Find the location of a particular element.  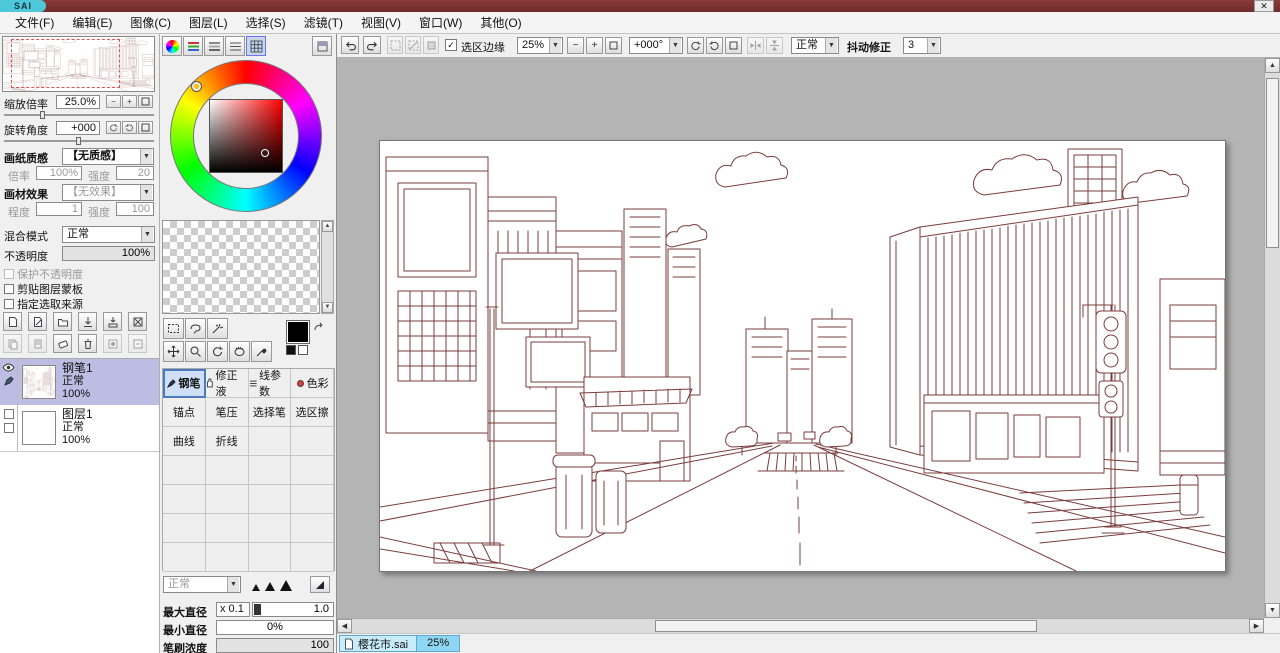

tool-pen: 钢笔 is located at coordinates (184, 383).